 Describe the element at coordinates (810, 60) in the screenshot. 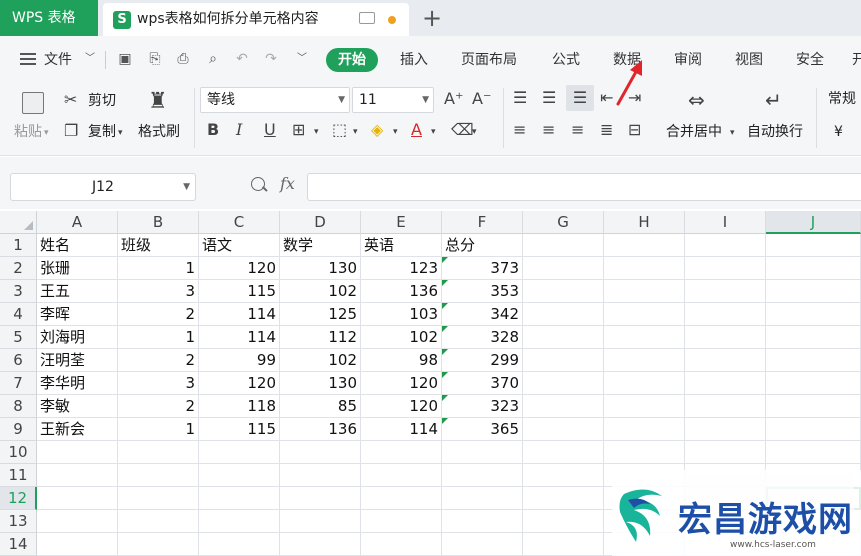

I see `tab-security: 安全` at that location.